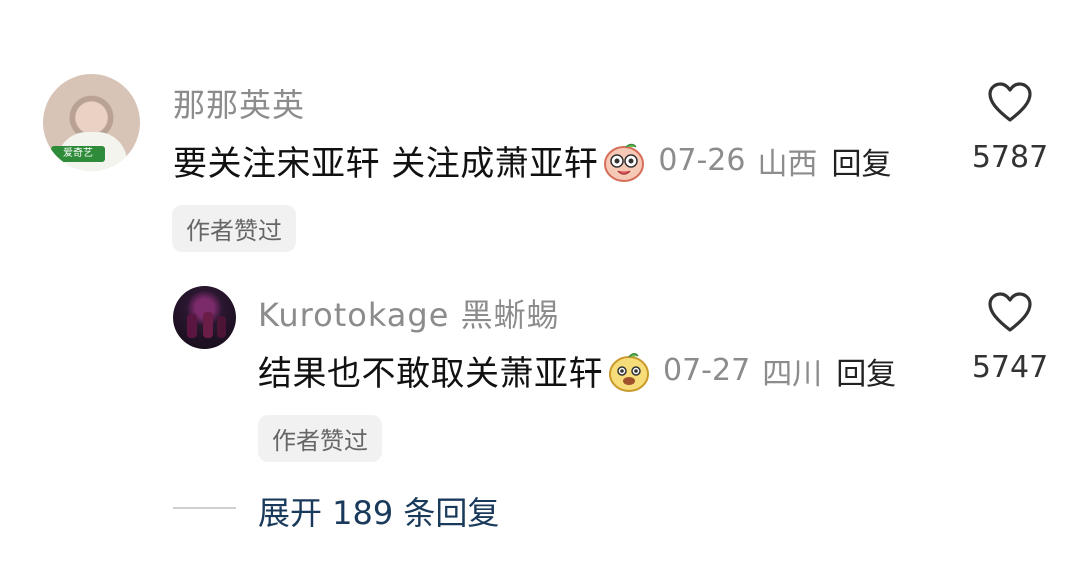 This screenshot has width=1080, height=580. Describe the element at coordinates (78, 154) in the screenshot. I see `avatar-badge: 爱奇艺` at that location.